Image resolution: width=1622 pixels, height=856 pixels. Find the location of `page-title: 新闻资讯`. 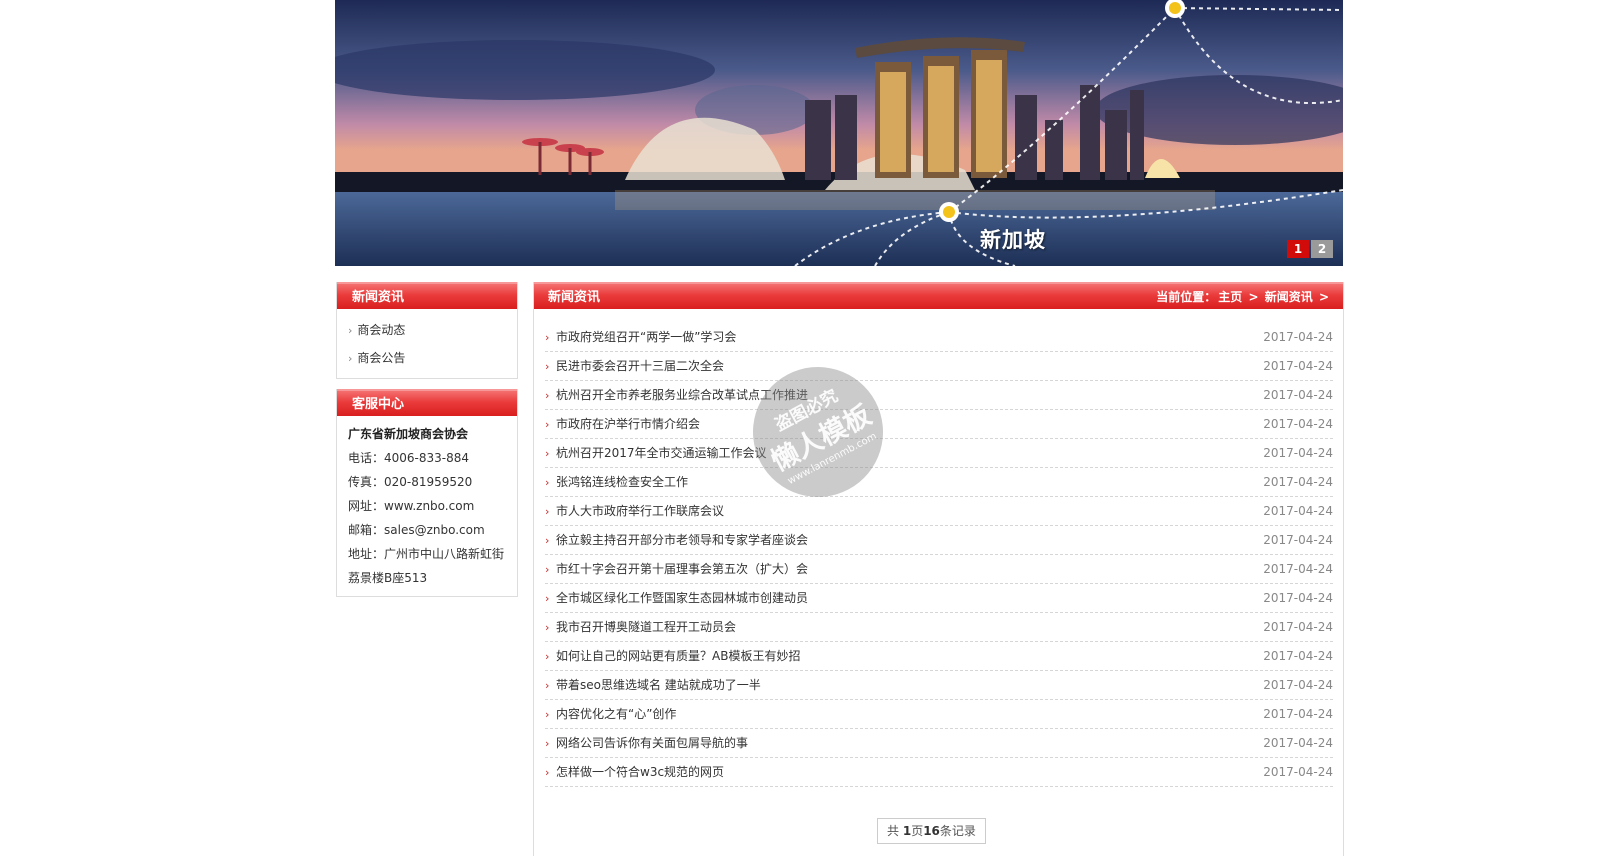

page-title: 新闻资讯 is located at coordinates (574, 297).